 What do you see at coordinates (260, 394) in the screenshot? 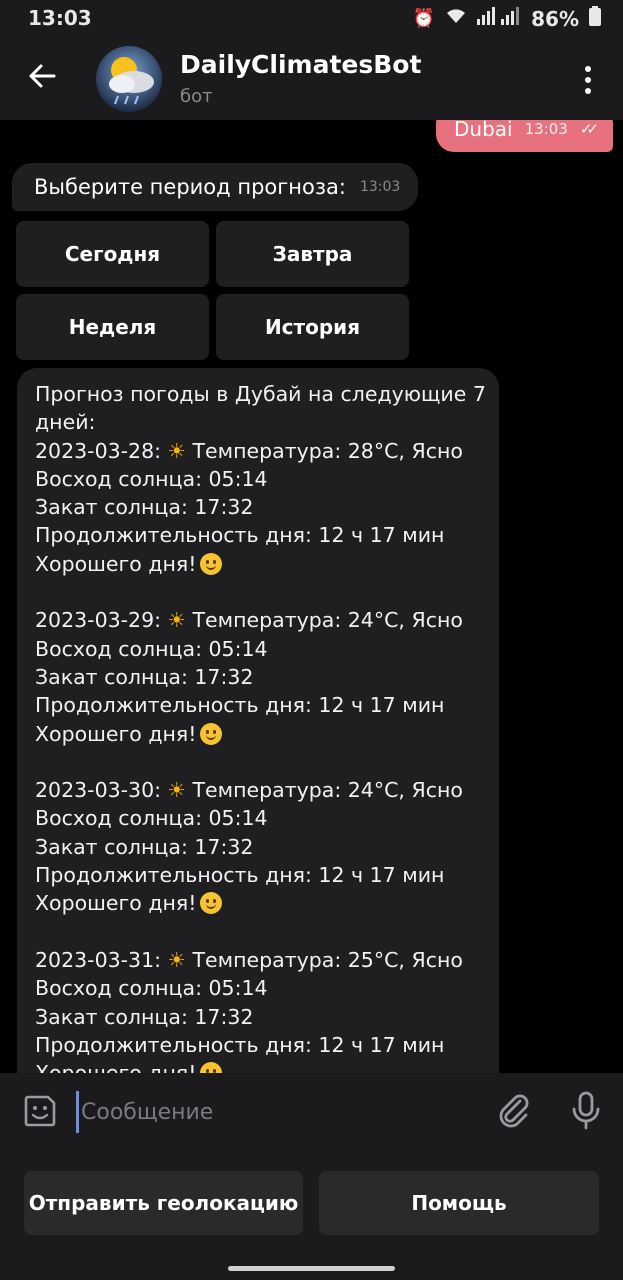
I see `forecast-intro-line1: Прогноз погоды в Дубай на следующие 7` at bounding box center [260, 394].